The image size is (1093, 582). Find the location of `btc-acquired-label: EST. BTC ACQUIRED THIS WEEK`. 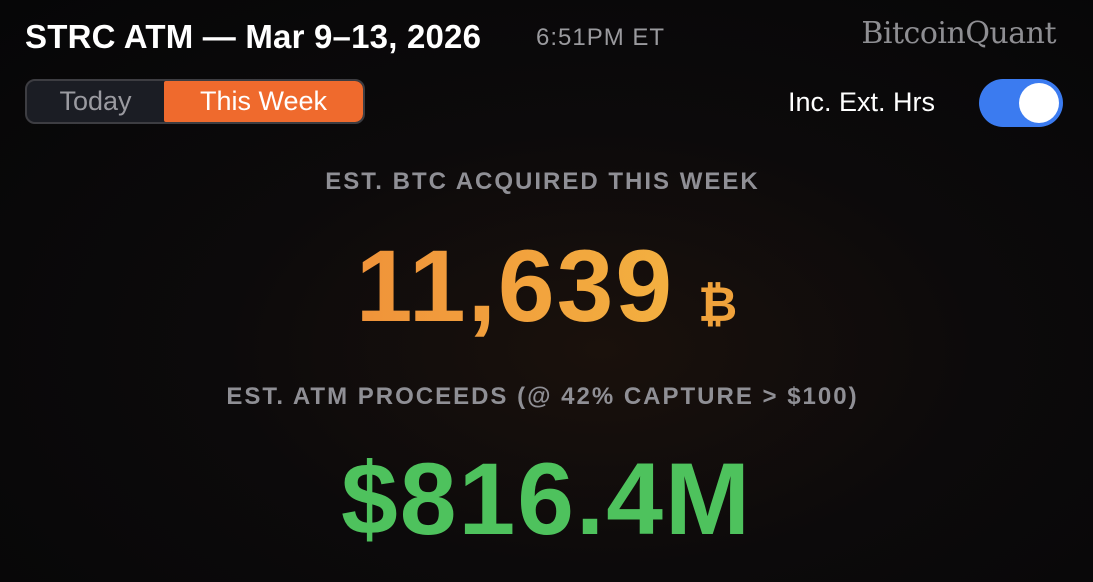

btc-acquired-label: EST. BTC ACQUIRED THIS WEEK is located at coordinates (542, 181).